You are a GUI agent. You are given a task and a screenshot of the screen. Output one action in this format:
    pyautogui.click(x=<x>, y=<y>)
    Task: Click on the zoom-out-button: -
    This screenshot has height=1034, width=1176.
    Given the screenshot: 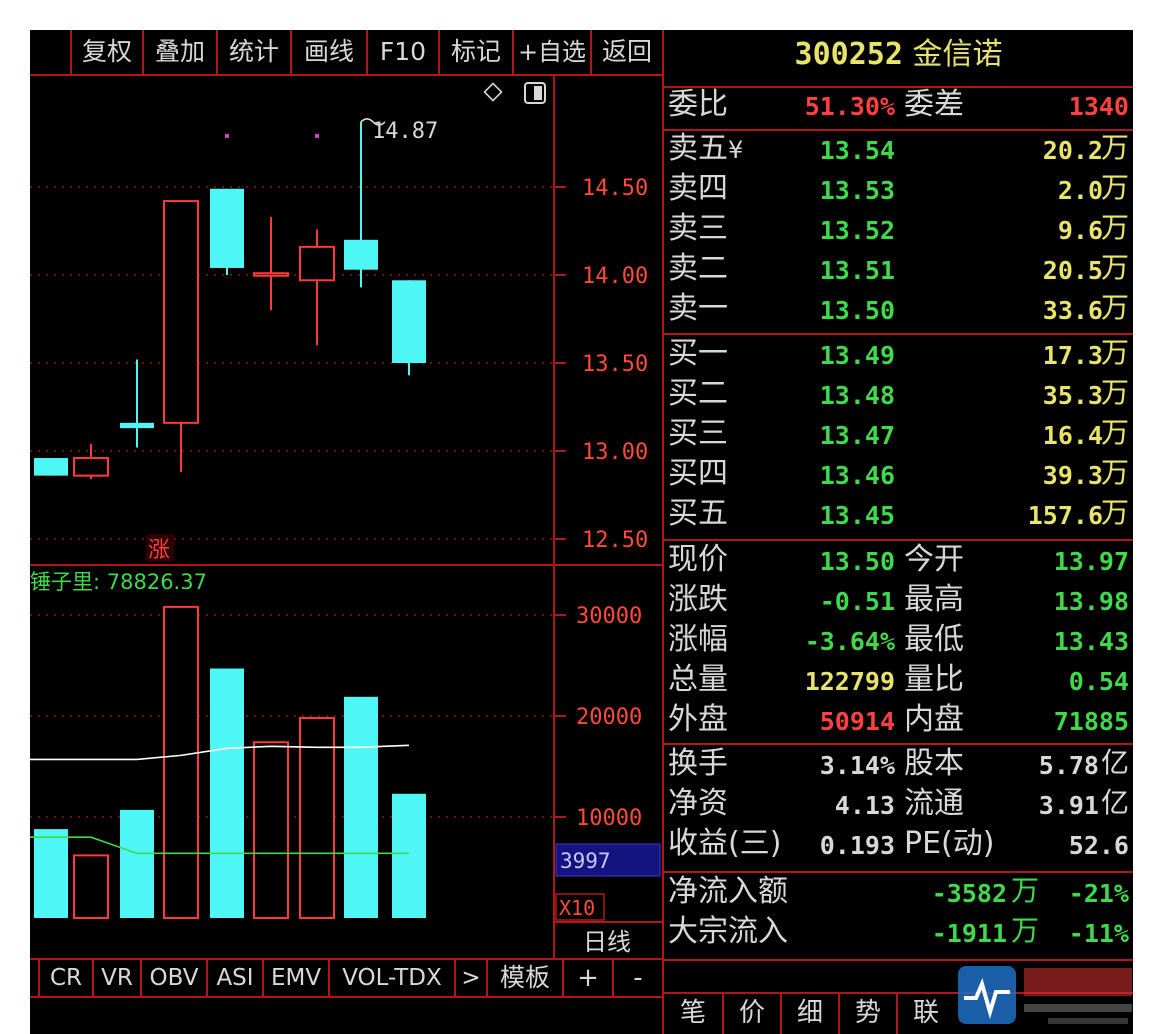 What is the action you would take?
    pyautogui.click(x=637, y=978)
    